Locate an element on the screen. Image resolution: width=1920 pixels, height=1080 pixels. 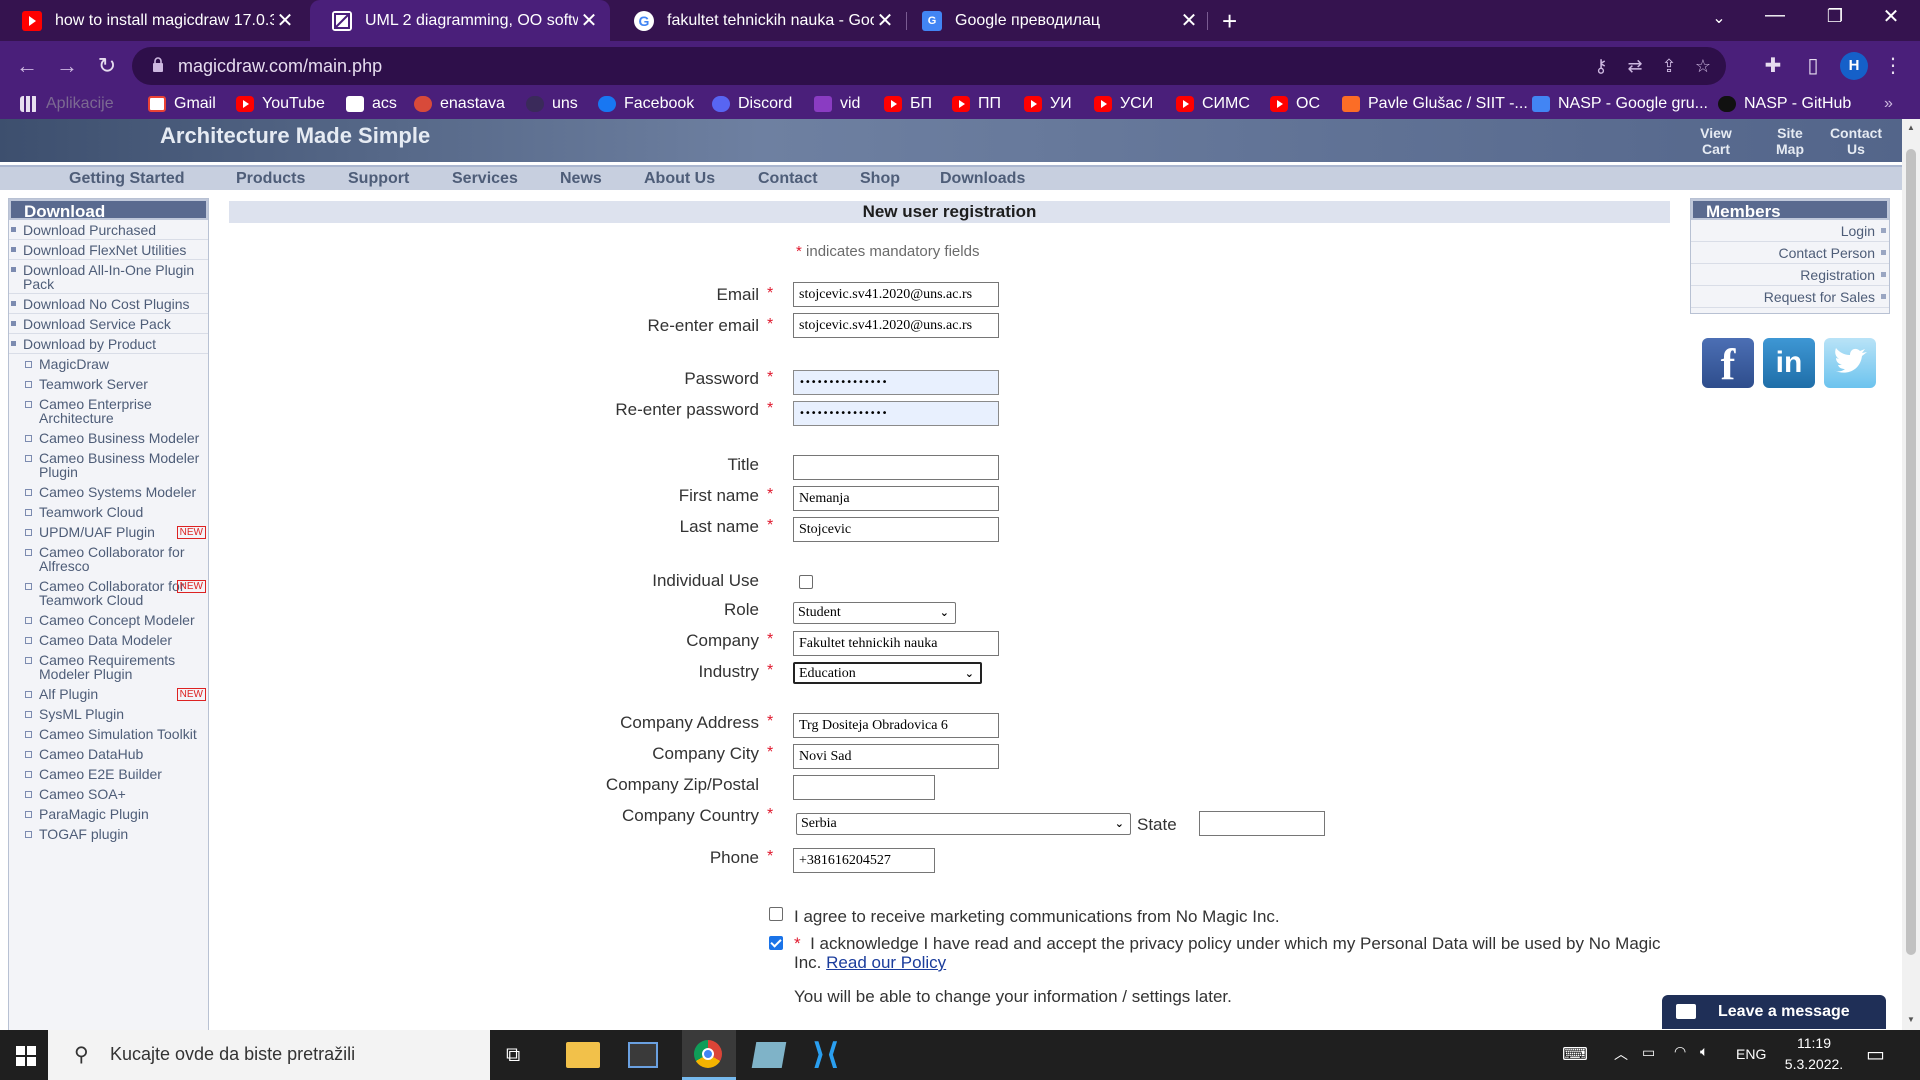
nav-about-us: About Us is located at coordinates (679, 179).